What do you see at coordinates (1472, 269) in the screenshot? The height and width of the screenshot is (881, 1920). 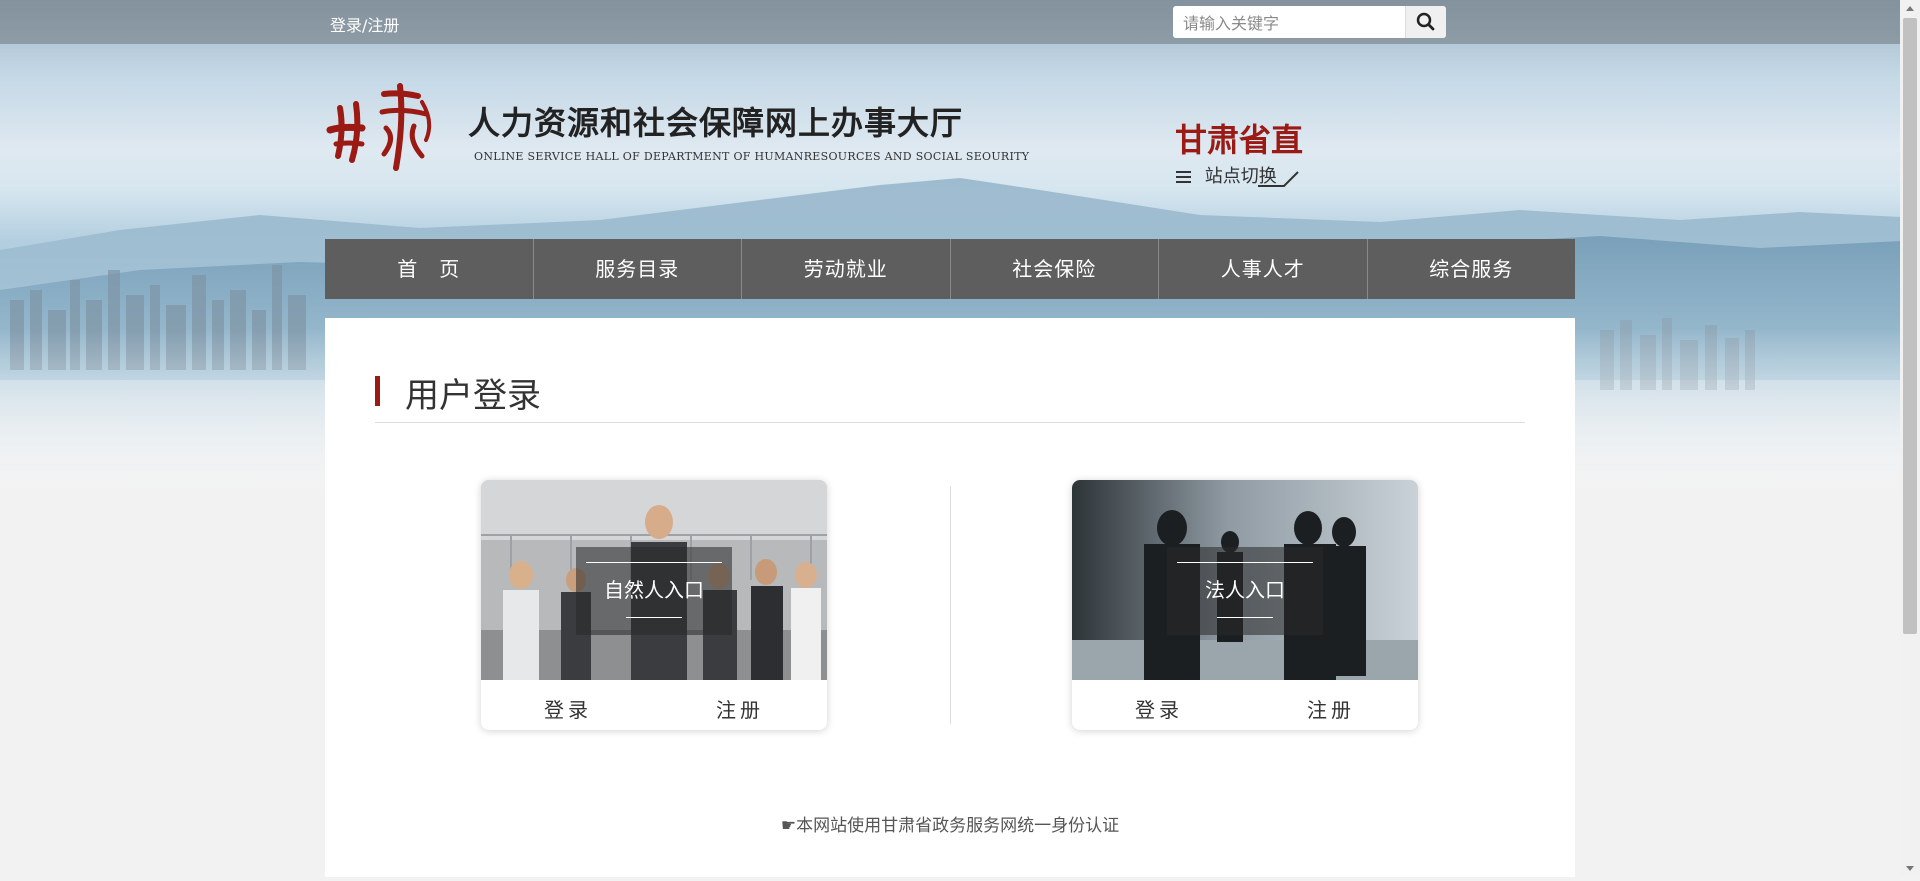 I see `nav-item-general-services: 综合服务` at bounding box center [1472, 269].